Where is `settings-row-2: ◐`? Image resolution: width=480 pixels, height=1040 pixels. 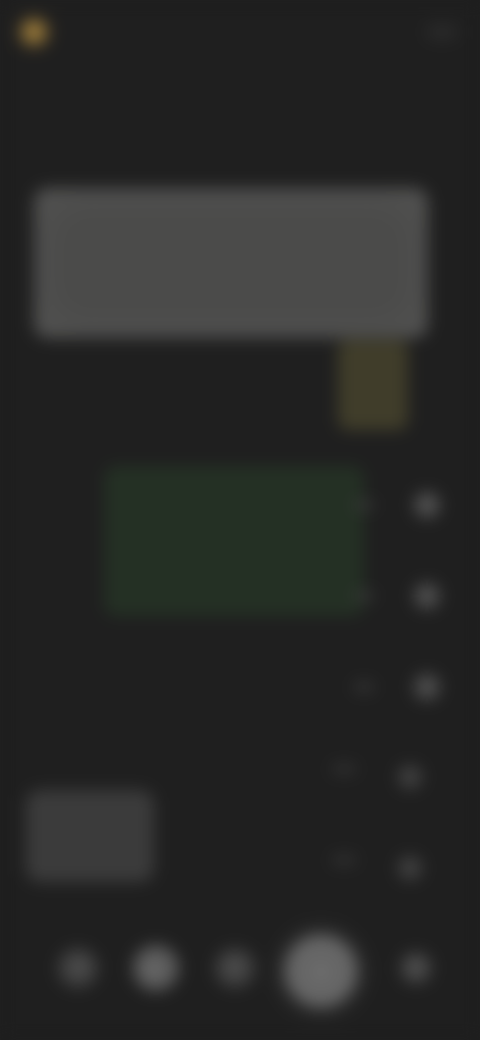
settings-row-2: ◐ is located at coordinates (250, 596).